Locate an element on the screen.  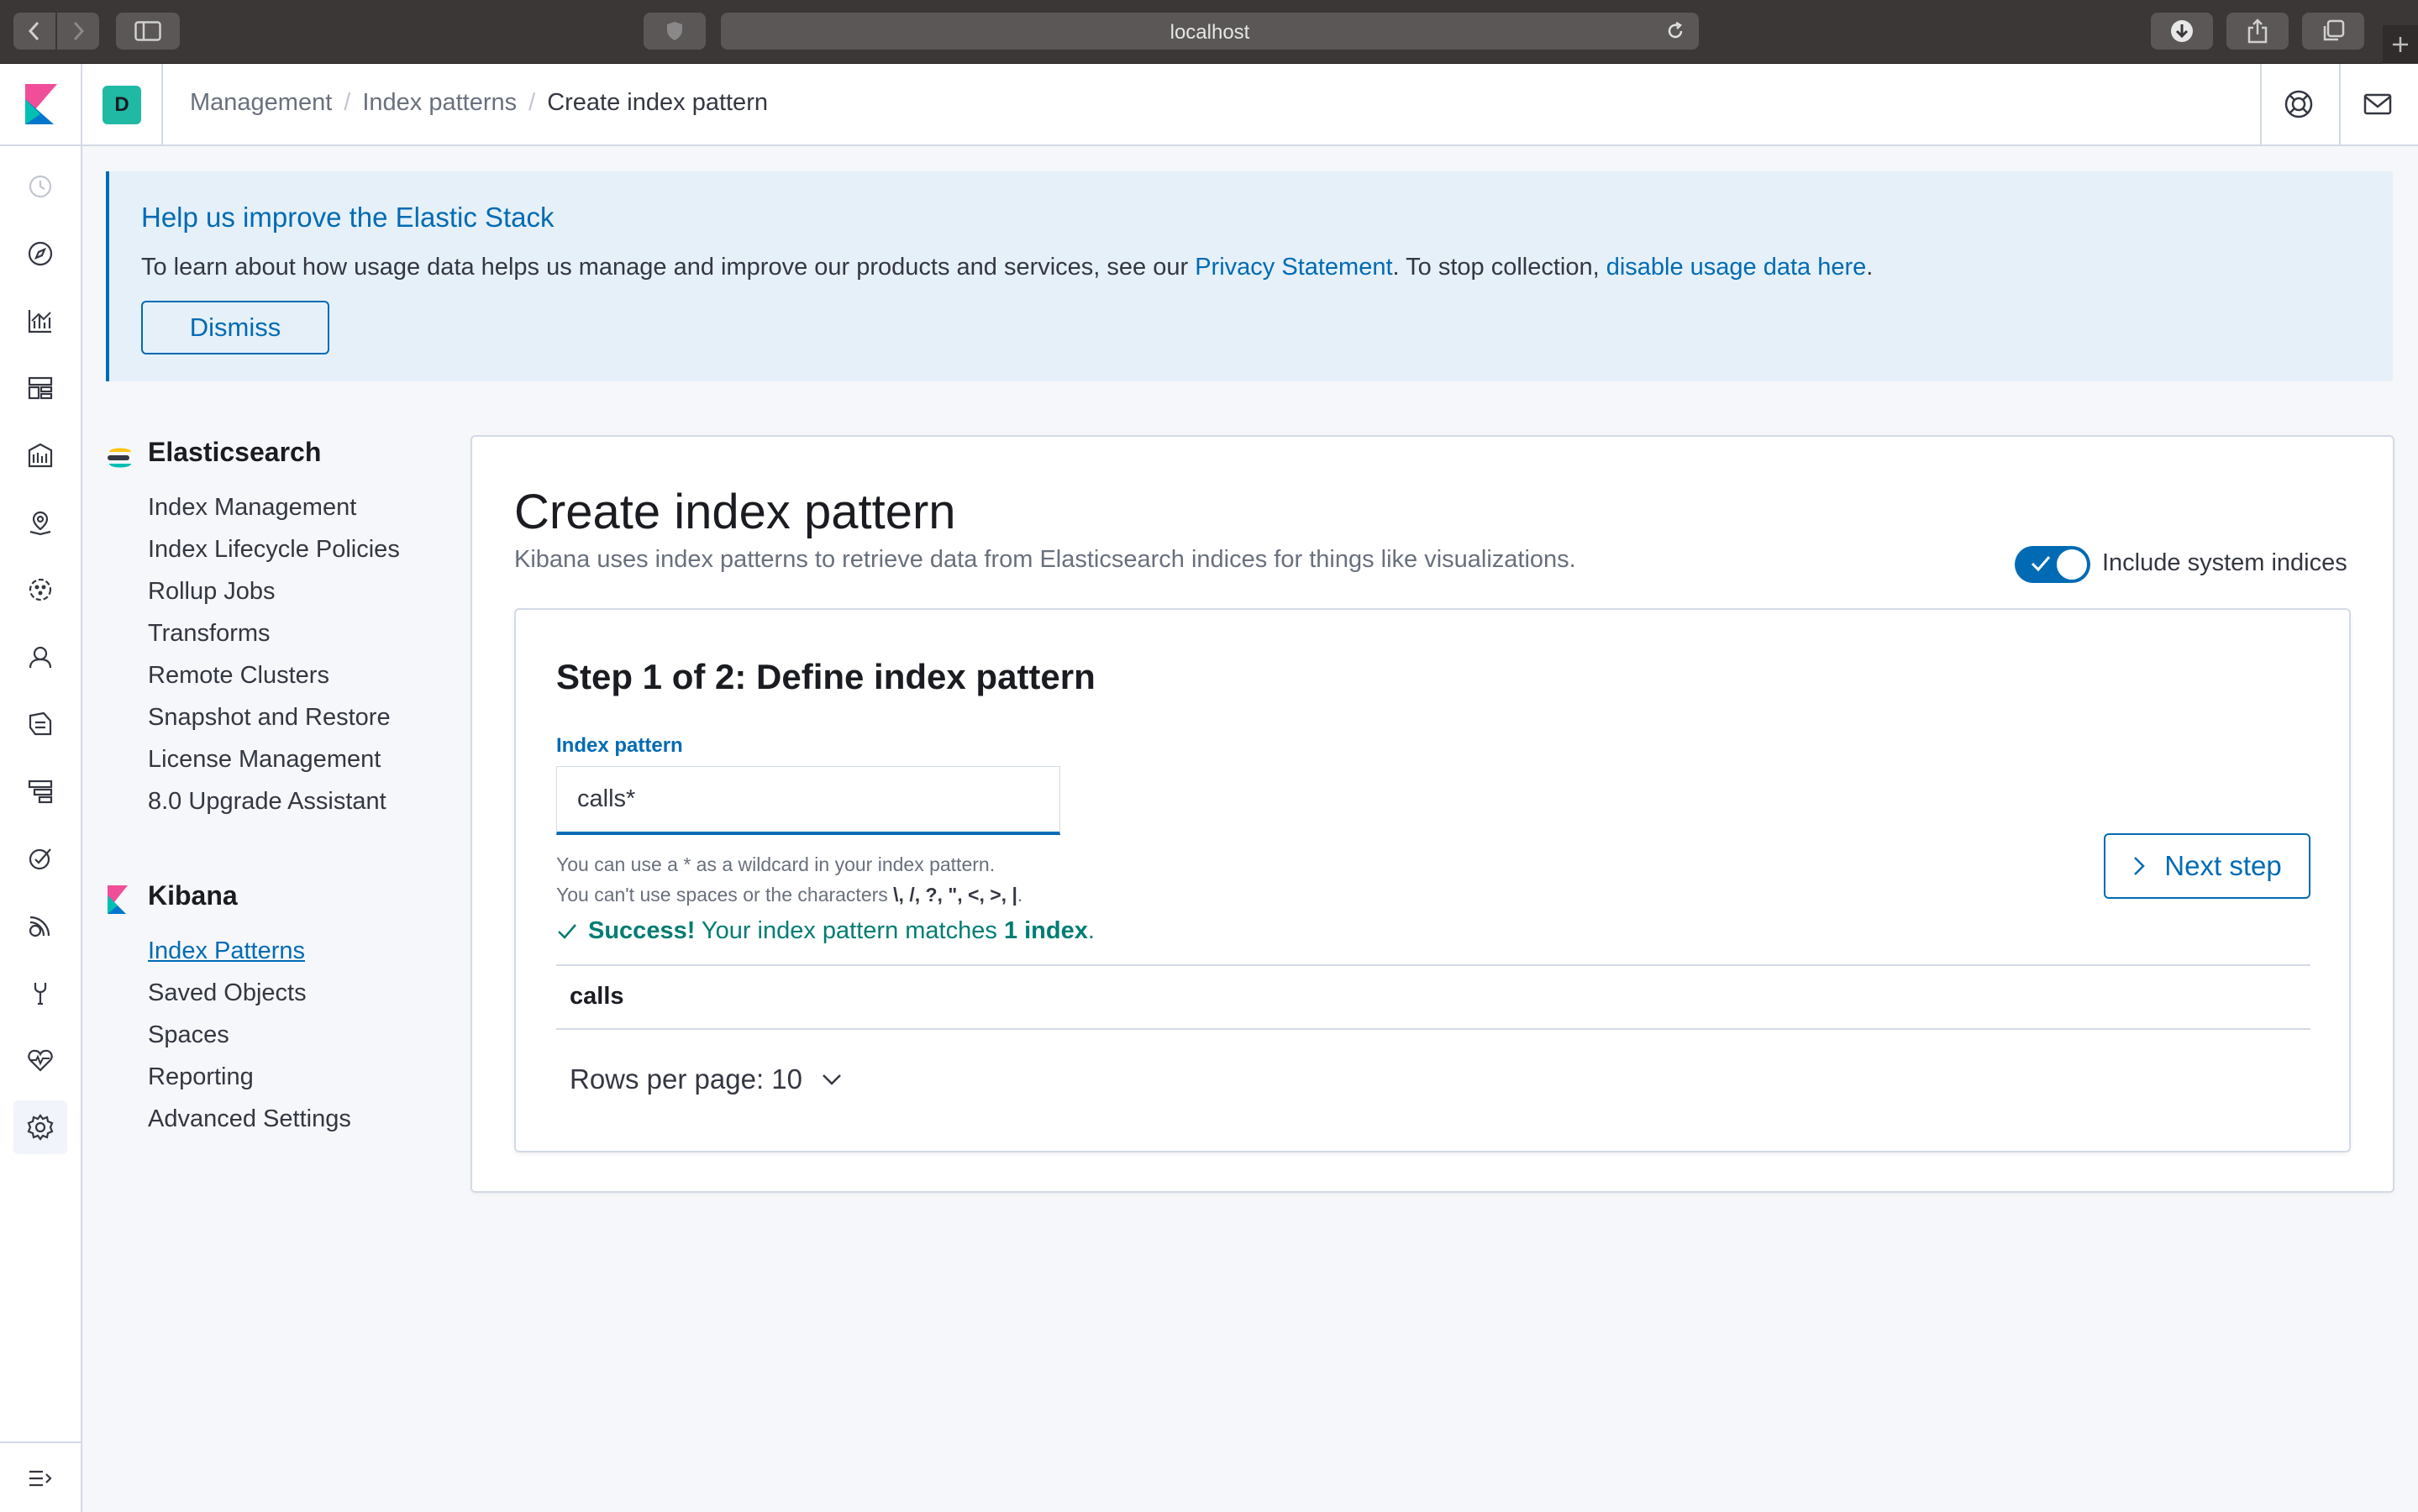
apm-icon is located at coordinates (40, 858).